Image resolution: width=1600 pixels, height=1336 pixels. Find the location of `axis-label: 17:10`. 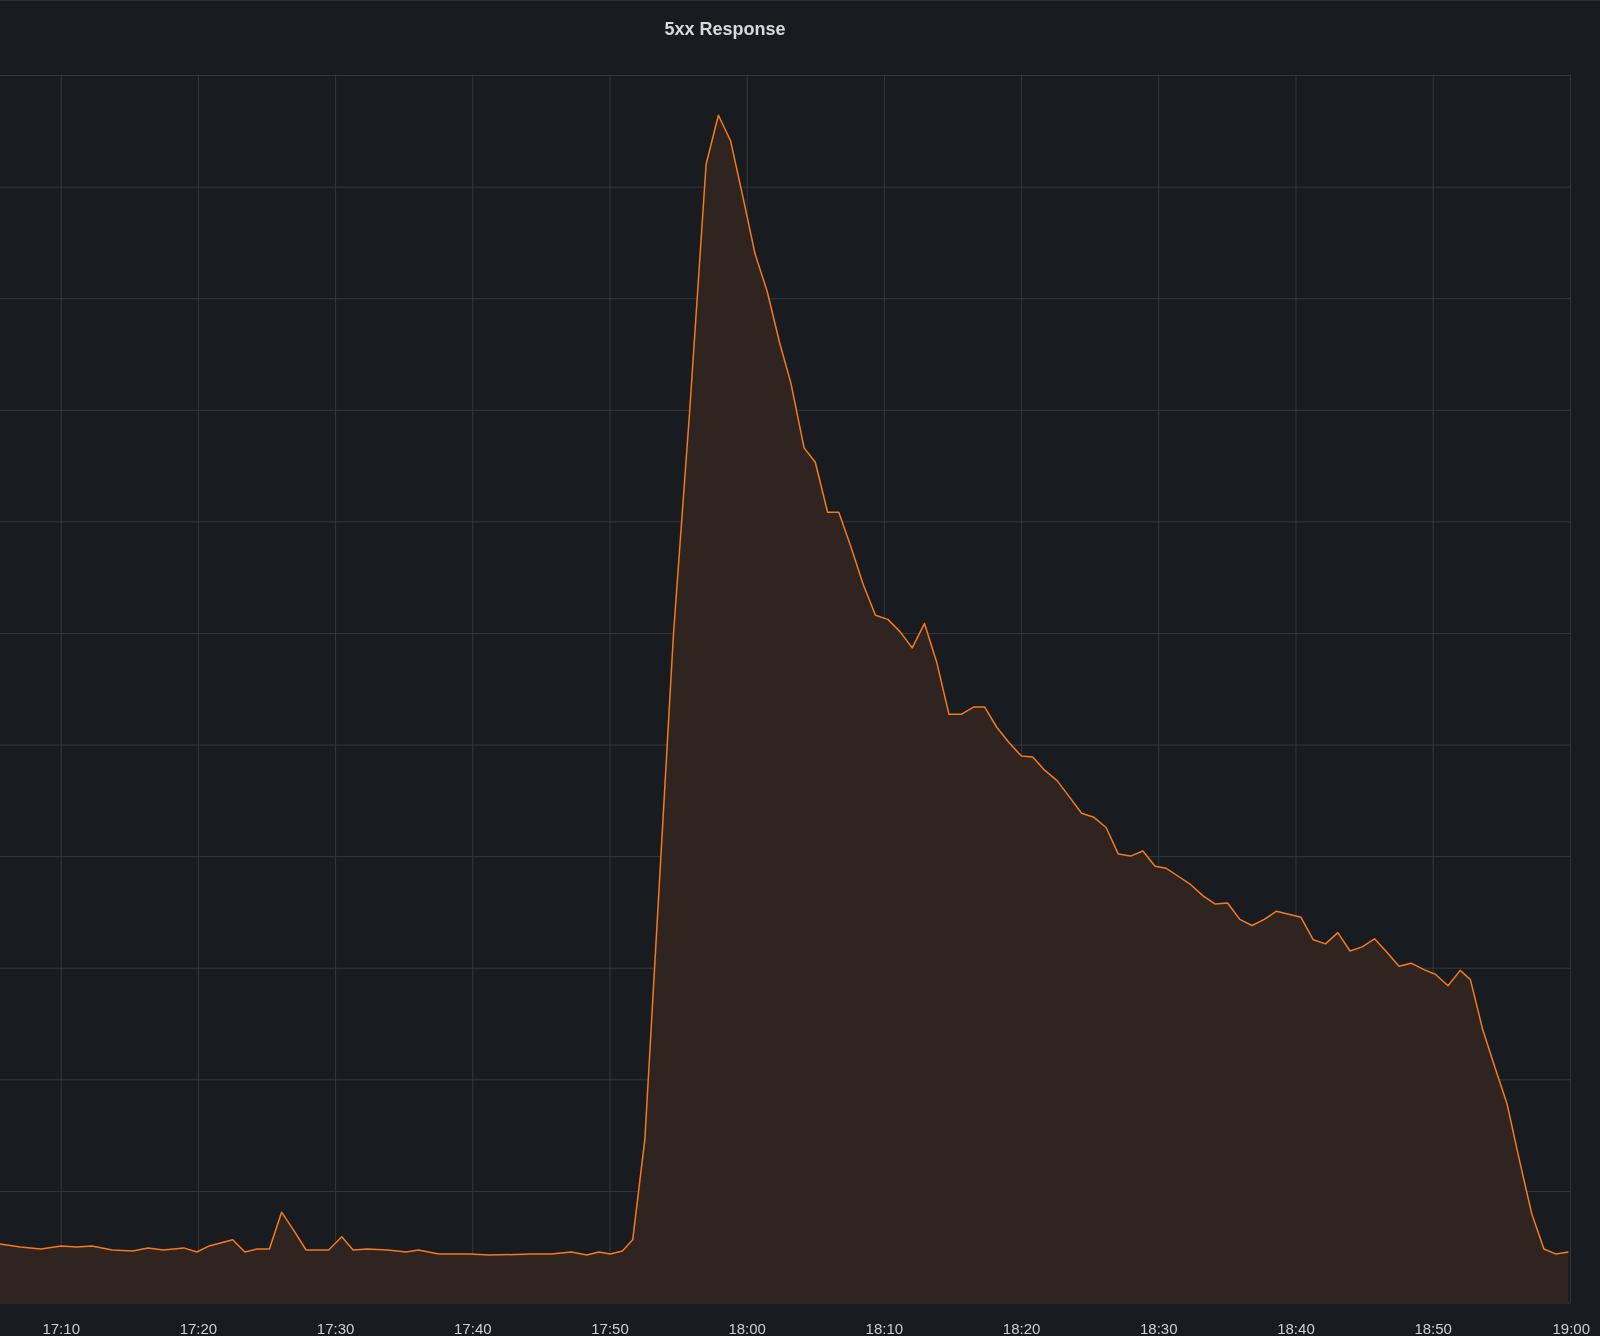

axis-label: 17:10 is located at coordinates (61, 1328).